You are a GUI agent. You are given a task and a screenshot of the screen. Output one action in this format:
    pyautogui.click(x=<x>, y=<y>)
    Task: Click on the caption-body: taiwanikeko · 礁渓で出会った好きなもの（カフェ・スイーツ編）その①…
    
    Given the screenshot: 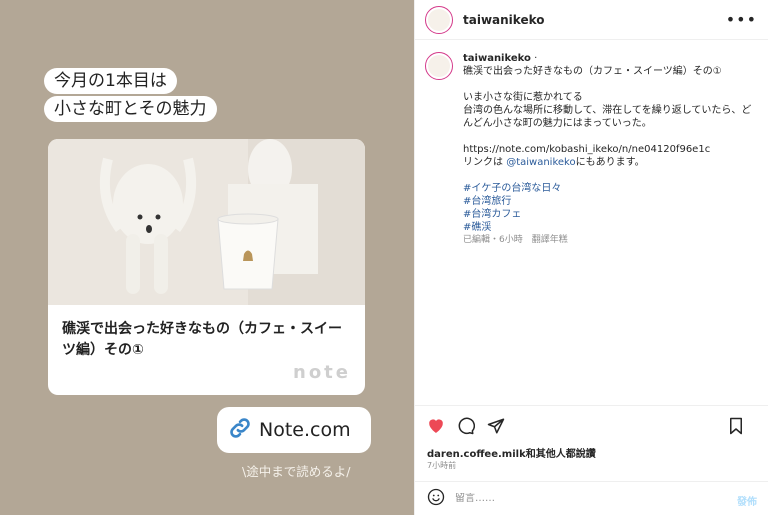 What is the action you would take?
    pyautogui.click(x=611, y=149)
    